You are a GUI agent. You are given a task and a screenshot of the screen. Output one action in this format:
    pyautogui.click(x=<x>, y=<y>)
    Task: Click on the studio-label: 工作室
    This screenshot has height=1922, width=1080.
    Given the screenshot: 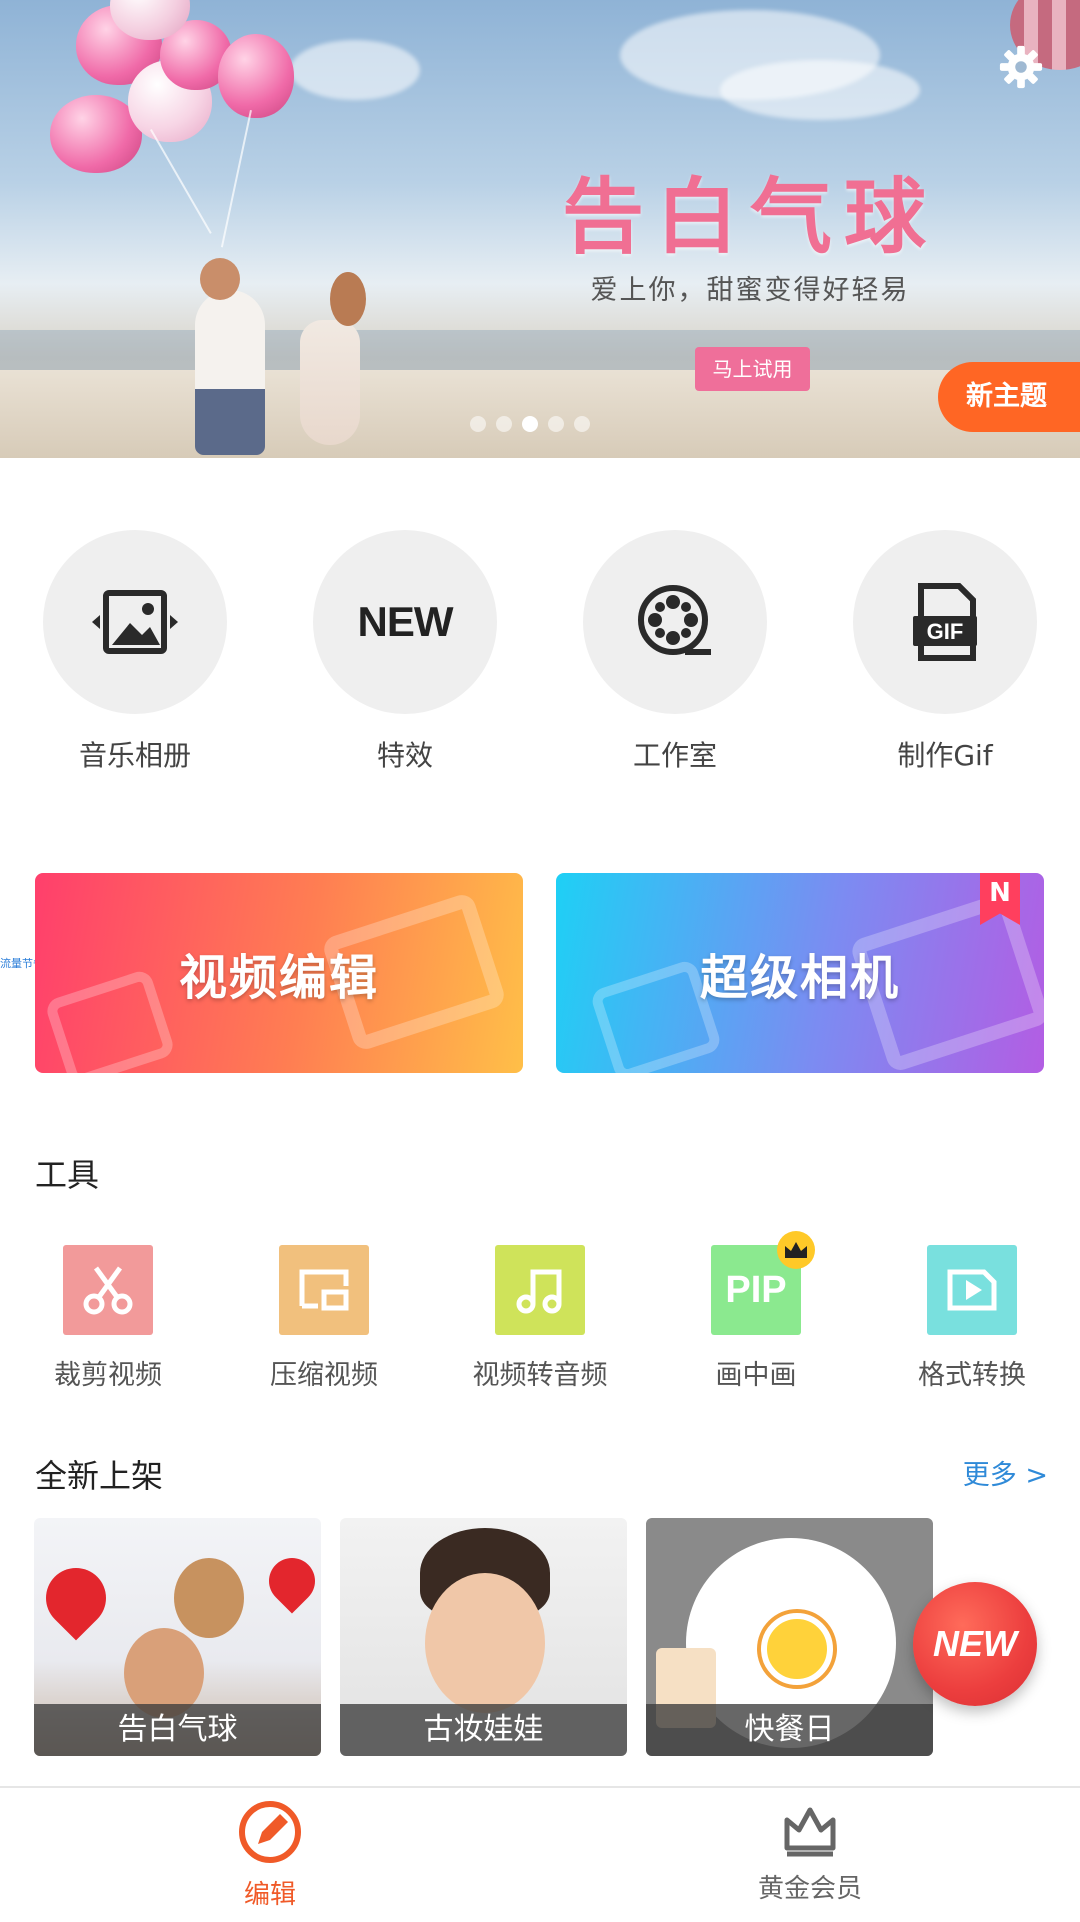 What is the action you would take?
    pyautogui.click(x=674, y=755)
    